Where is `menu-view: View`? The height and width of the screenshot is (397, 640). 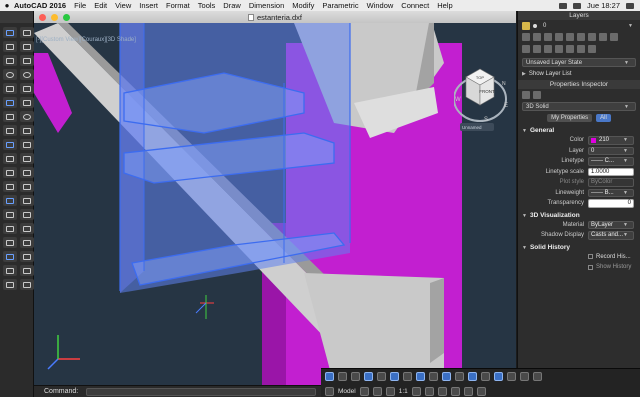
menu-view: View is located at coordinates (123, 5).